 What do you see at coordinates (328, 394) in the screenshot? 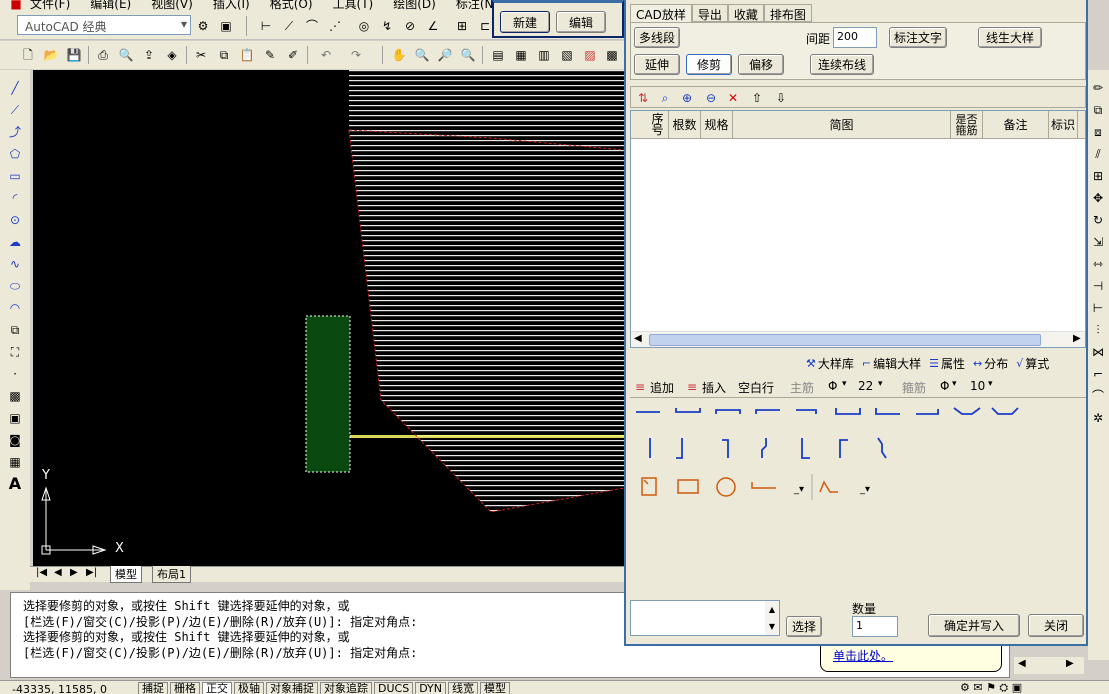
I see `selected-rectangle` at bounding box center [328, 394].